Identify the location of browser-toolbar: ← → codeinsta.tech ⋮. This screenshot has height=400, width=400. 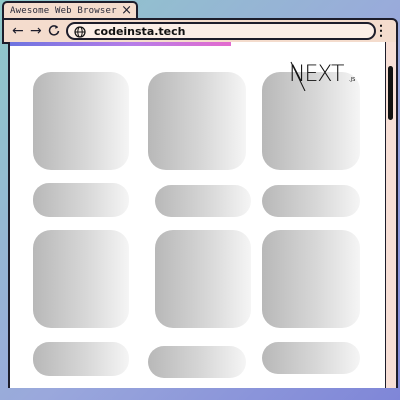
(200, 31).